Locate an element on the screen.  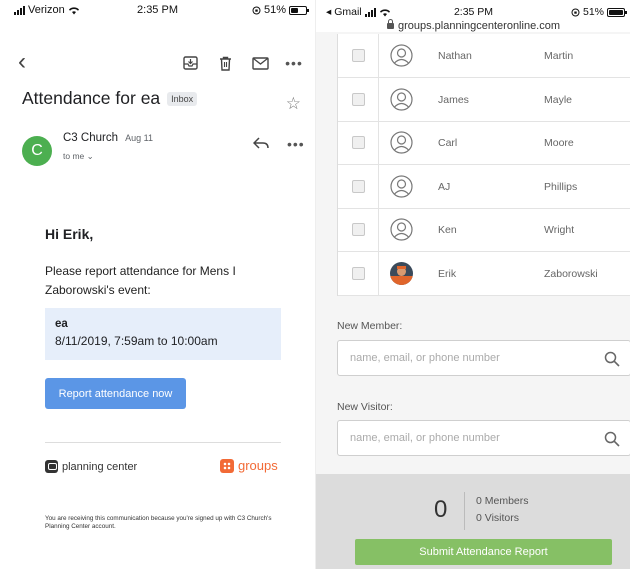
sender-avatar: C is located at coordinates (37, 151).